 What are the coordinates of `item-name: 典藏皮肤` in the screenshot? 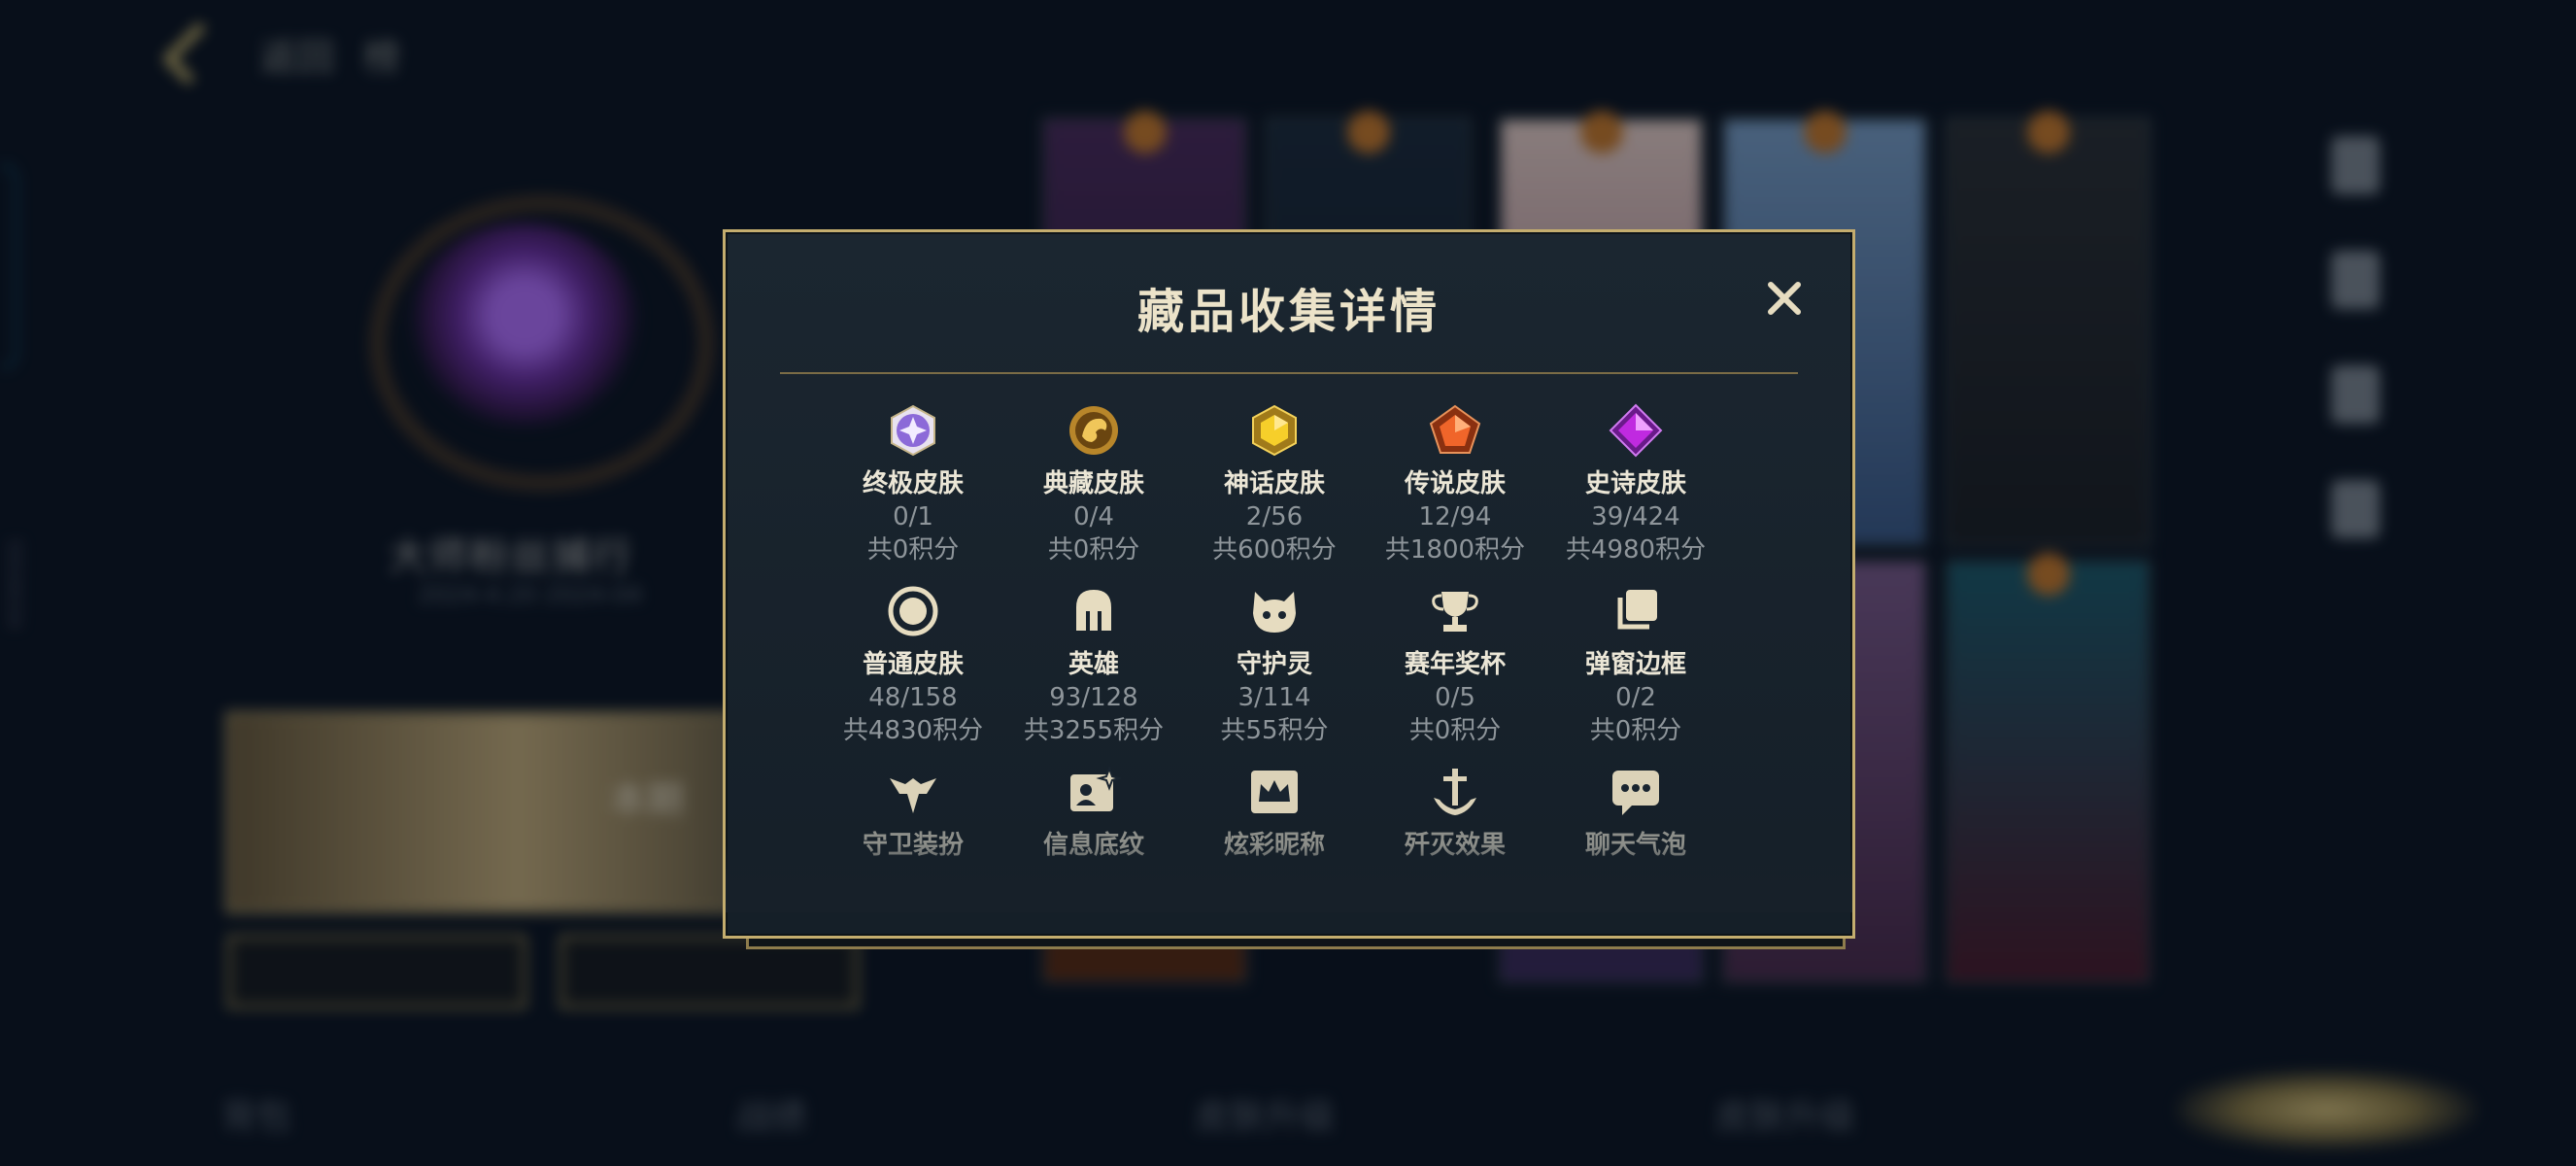 It's located at (1093, 483).